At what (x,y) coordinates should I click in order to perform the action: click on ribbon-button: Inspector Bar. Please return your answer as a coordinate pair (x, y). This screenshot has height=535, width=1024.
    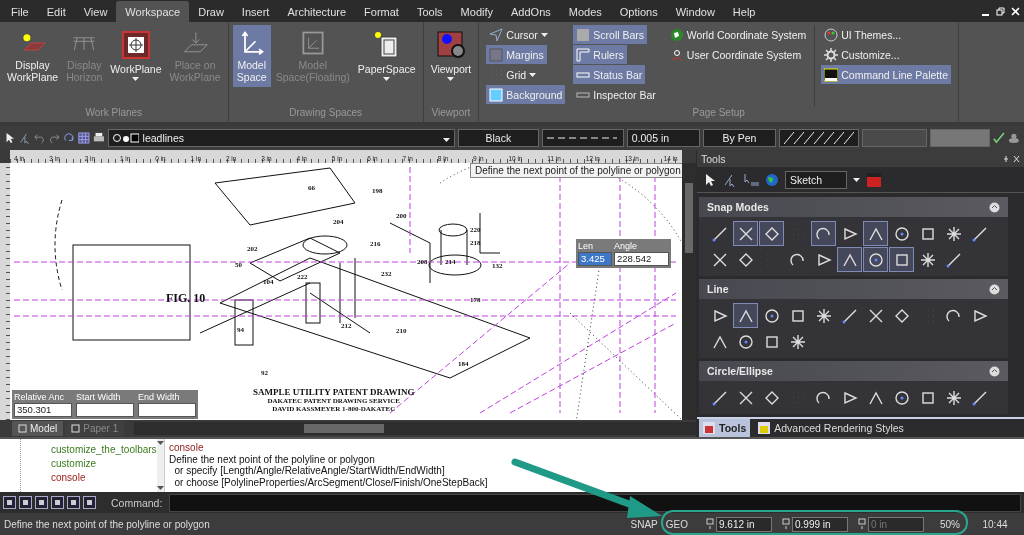
    Looking at the image, I should click on (616, 94).